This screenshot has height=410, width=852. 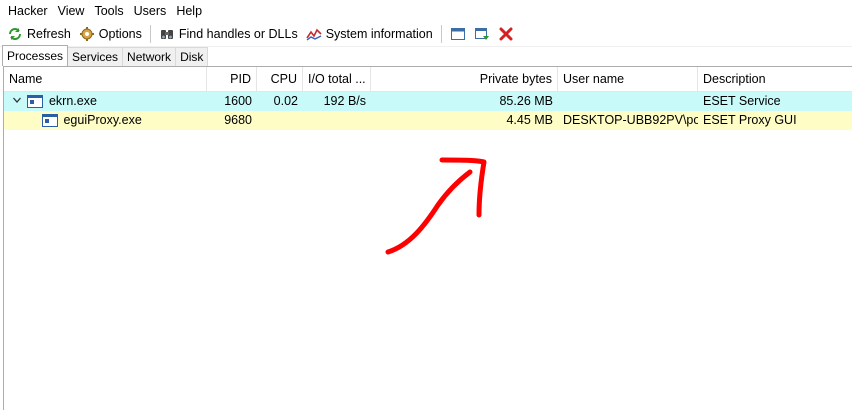 I want to click on description-cell: ESET Service, so click(x=742, y=101).